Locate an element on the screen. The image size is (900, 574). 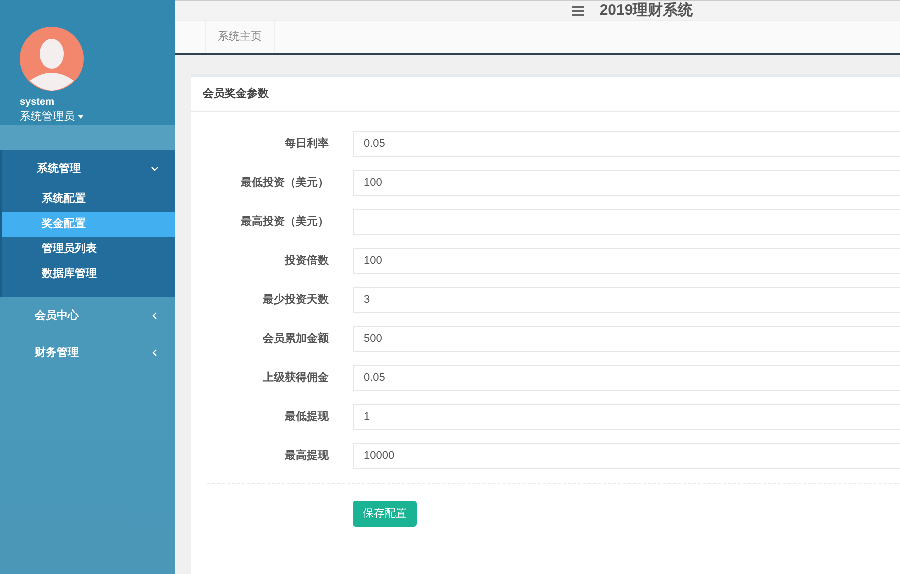
input-field: 1 is located at coordinates (626, 417).